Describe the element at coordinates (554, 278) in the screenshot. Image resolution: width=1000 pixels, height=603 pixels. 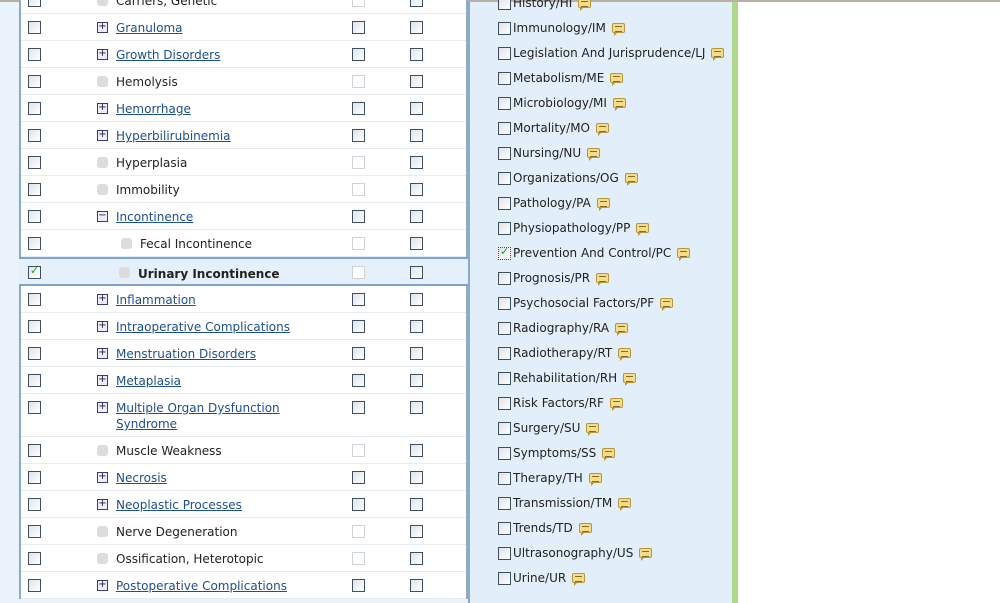
I see `subheading-item: Prognosis/PR` at that location.